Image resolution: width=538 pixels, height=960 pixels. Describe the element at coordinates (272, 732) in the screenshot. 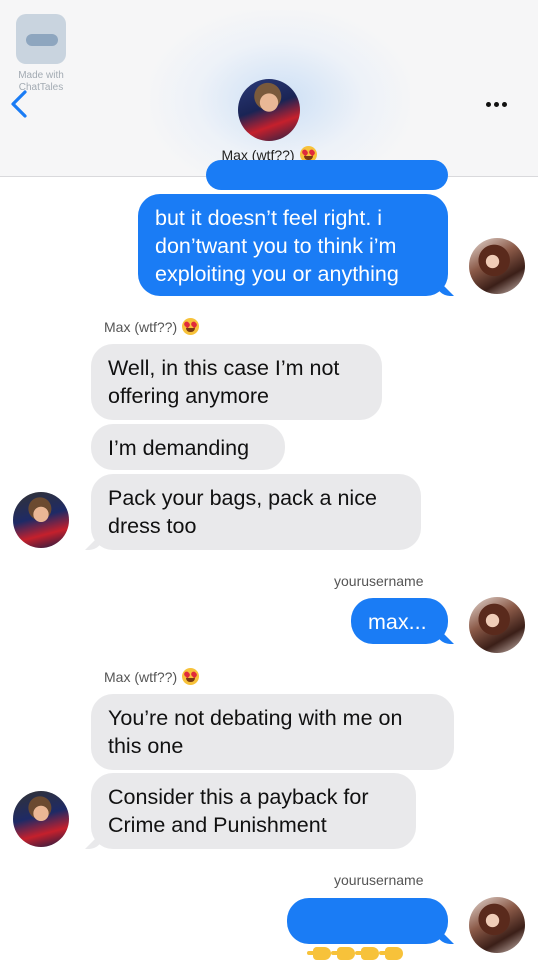

I see `message-bubble-incoming: You’re not debating with me on this one` at that location.